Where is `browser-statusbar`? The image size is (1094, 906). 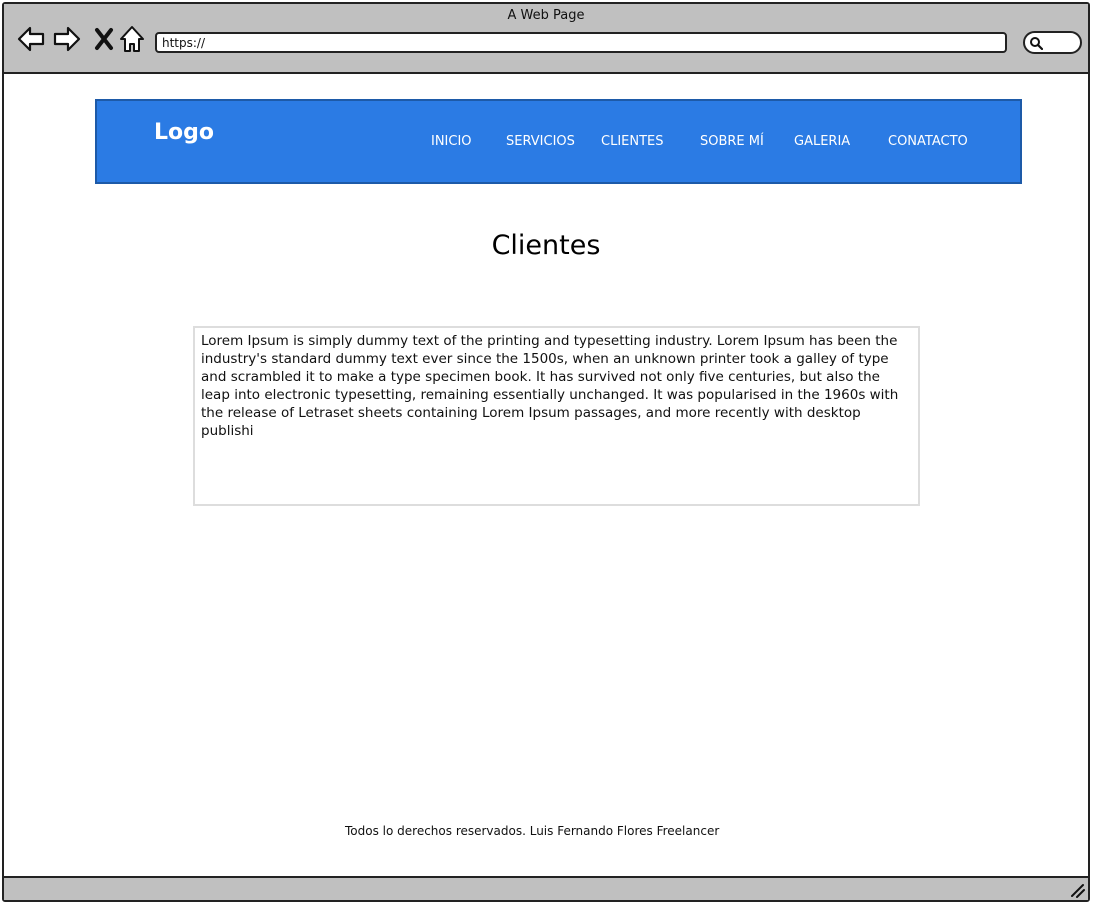
browser-statusbar is located at coordinates (546, 888).